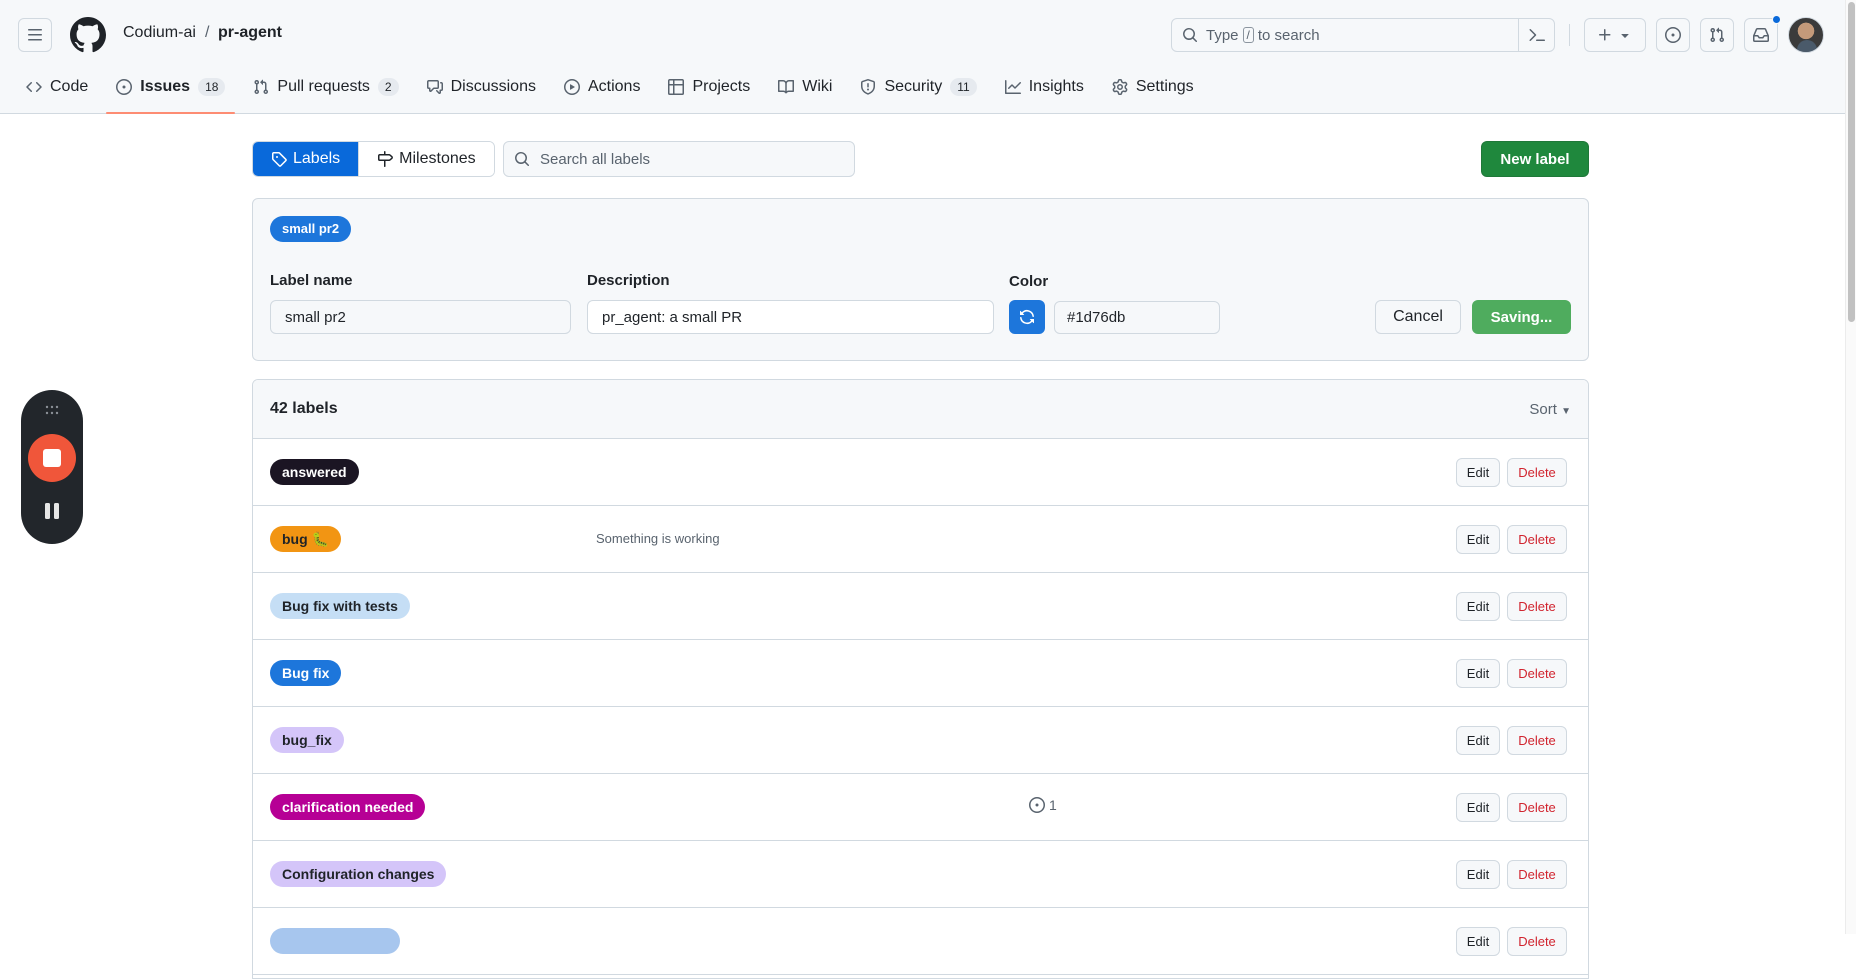 Image resolution: width=1856 pixels, height=979 pixels. I want to click on user-avatar, so click(1806, 35).